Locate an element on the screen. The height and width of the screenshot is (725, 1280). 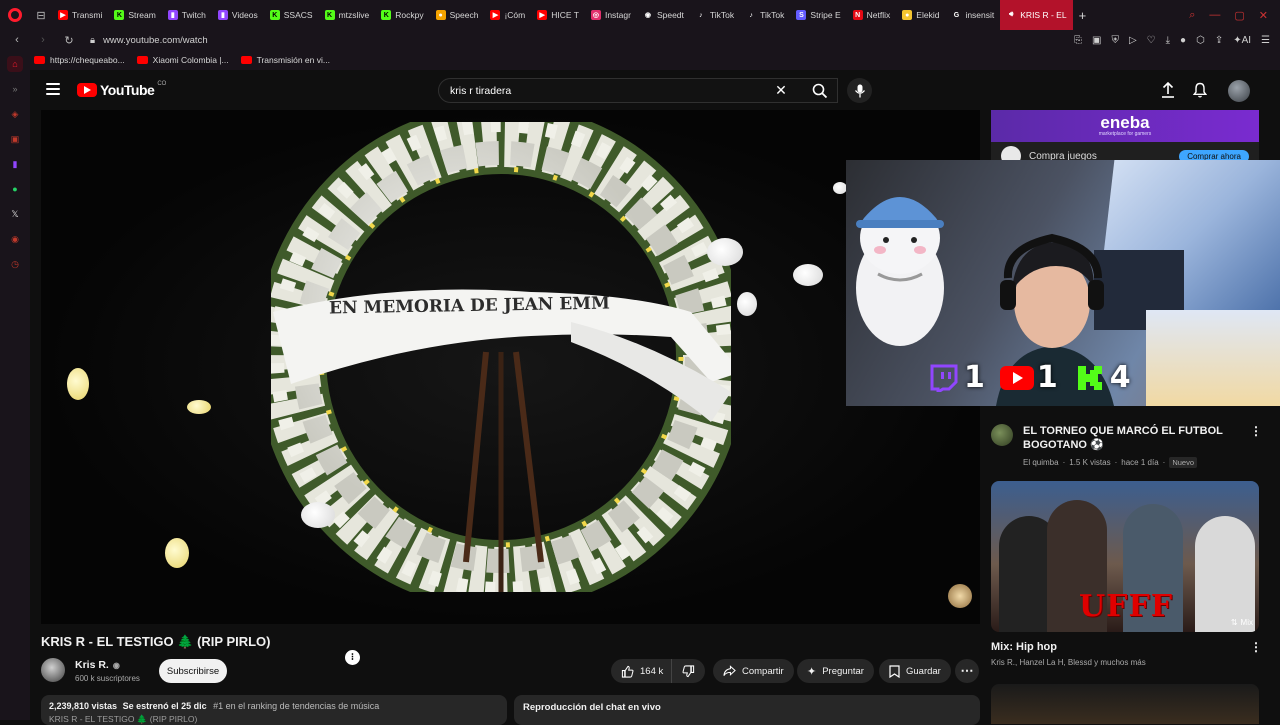
browser-tab: 🔊︎ KRIS R - EL is located at coordinates (1036, 15).